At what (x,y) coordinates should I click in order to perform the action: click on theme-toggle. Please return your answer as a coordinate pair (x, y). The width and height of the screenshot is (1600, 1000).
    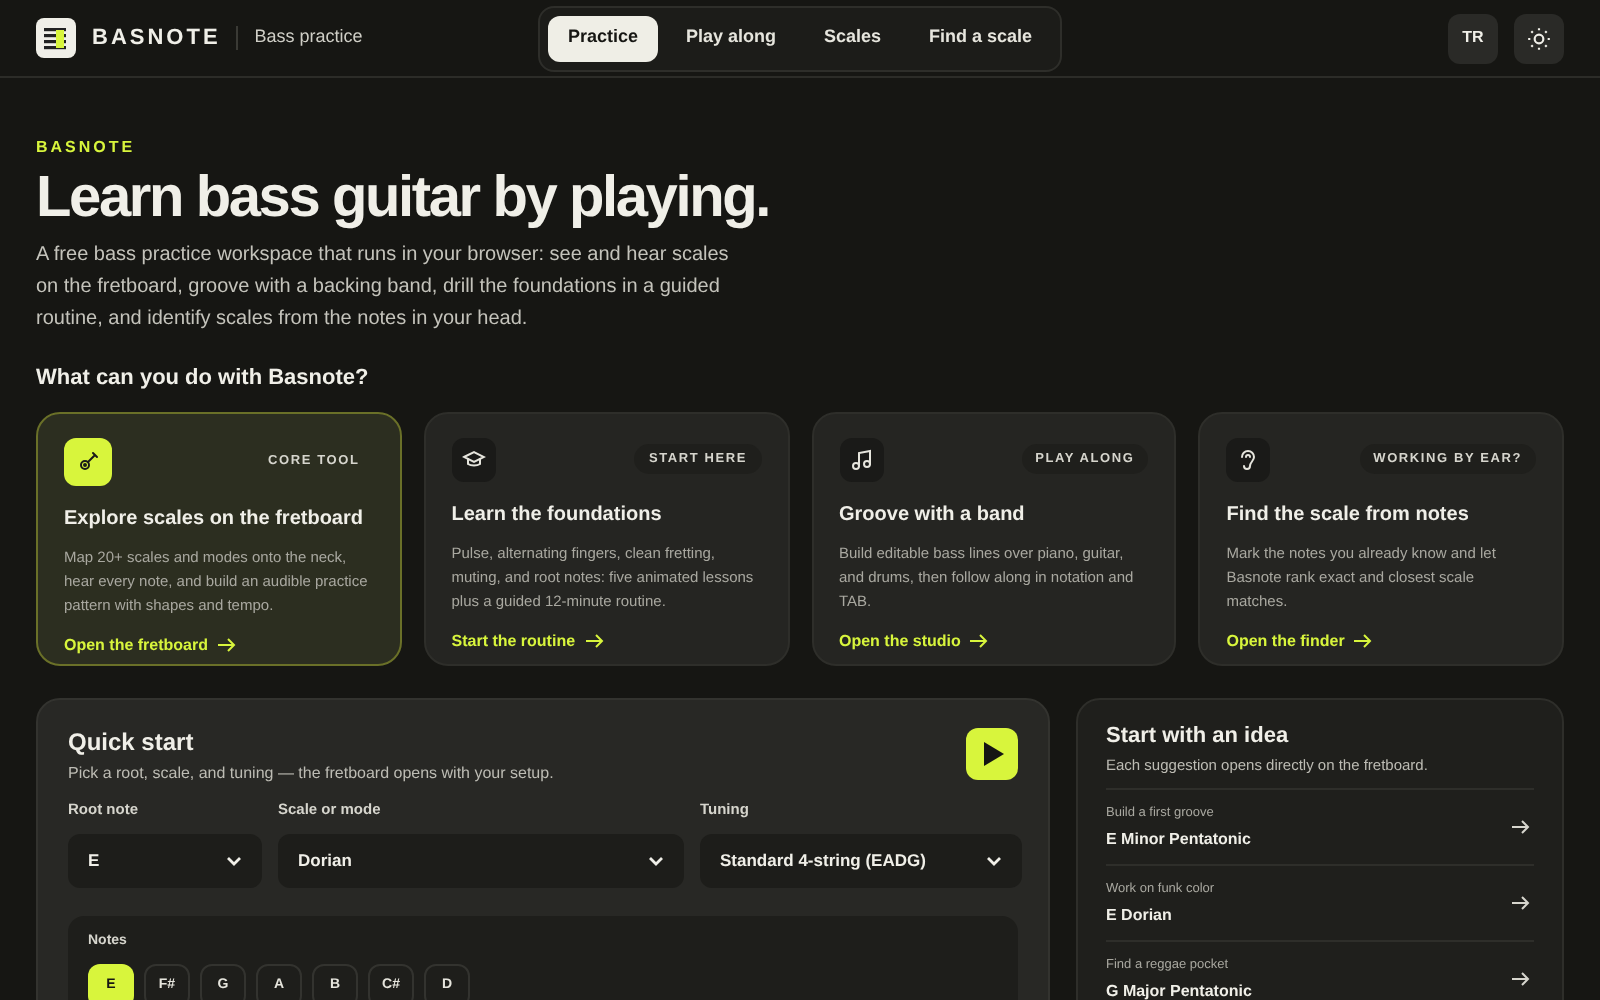
    Looking at the image, I should click on (1538, 38).